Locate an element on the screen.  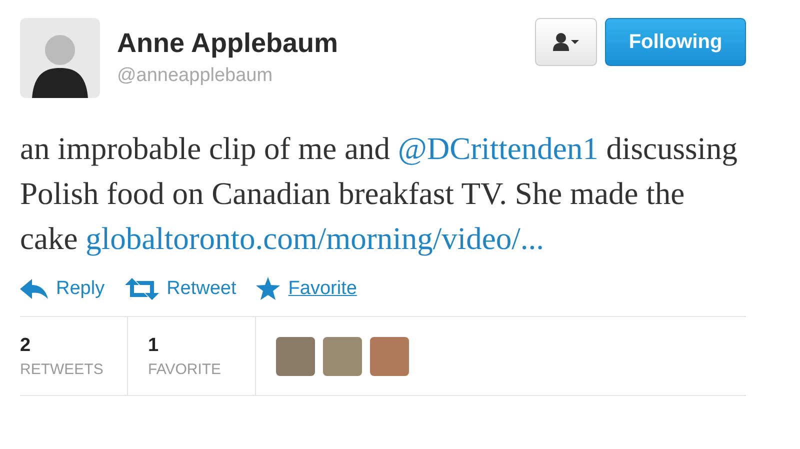
retweet-action: Retweet is located at coordinates (180, 288).